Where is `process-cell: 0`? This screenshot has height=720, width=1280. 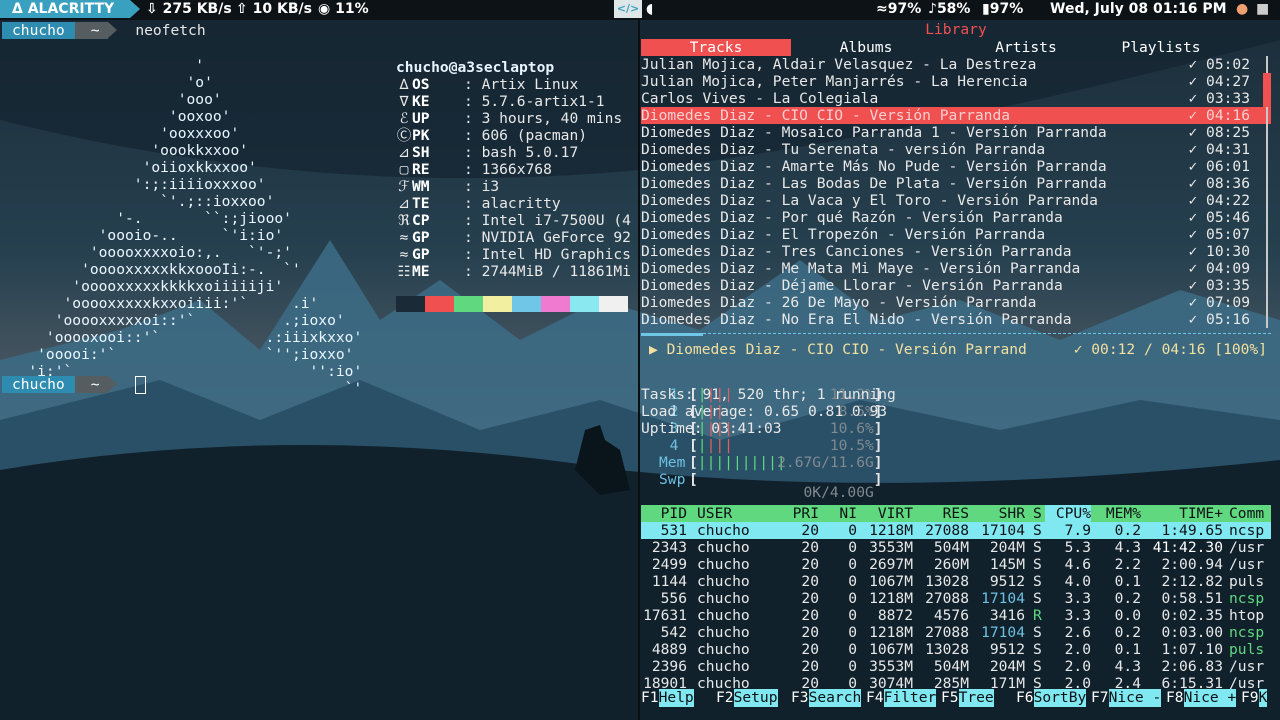 process-cell: 0 is located at coordinates (852, 649).